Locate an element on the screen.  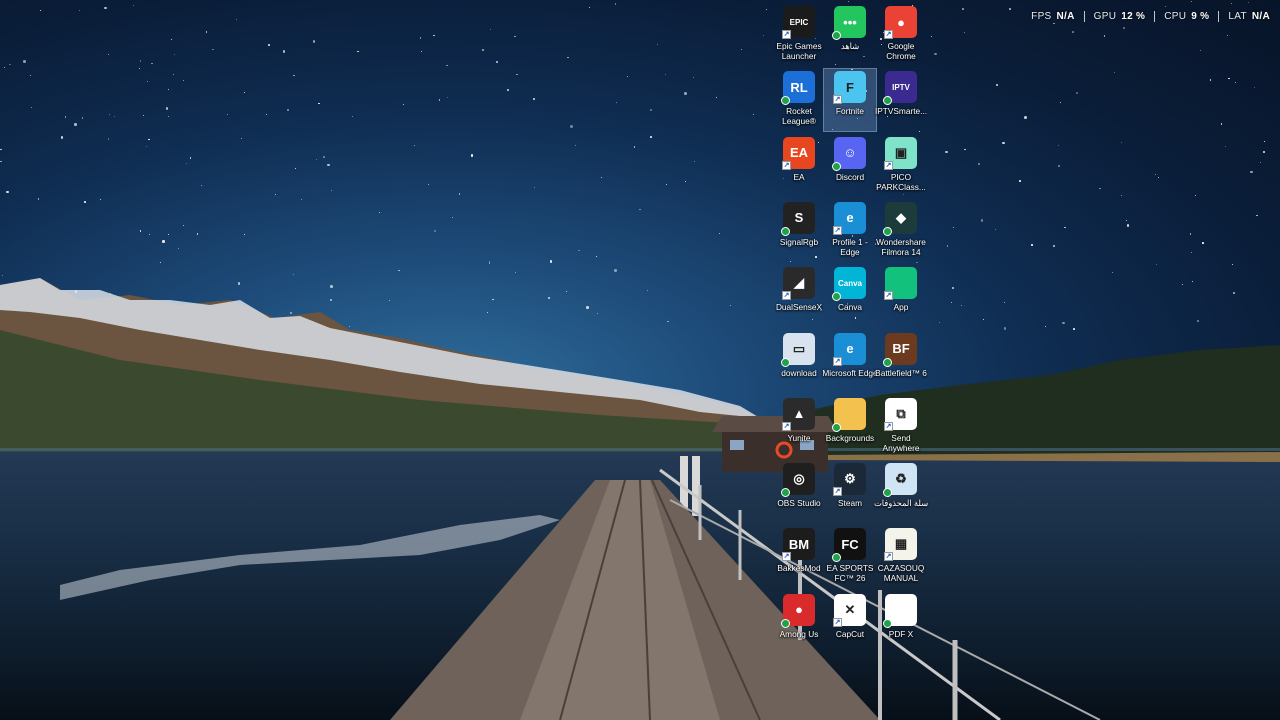
desktop-icon-cazasouq: ▦ ↗ CAZASOUQ MANUAL is located at coordinates (901, 557).